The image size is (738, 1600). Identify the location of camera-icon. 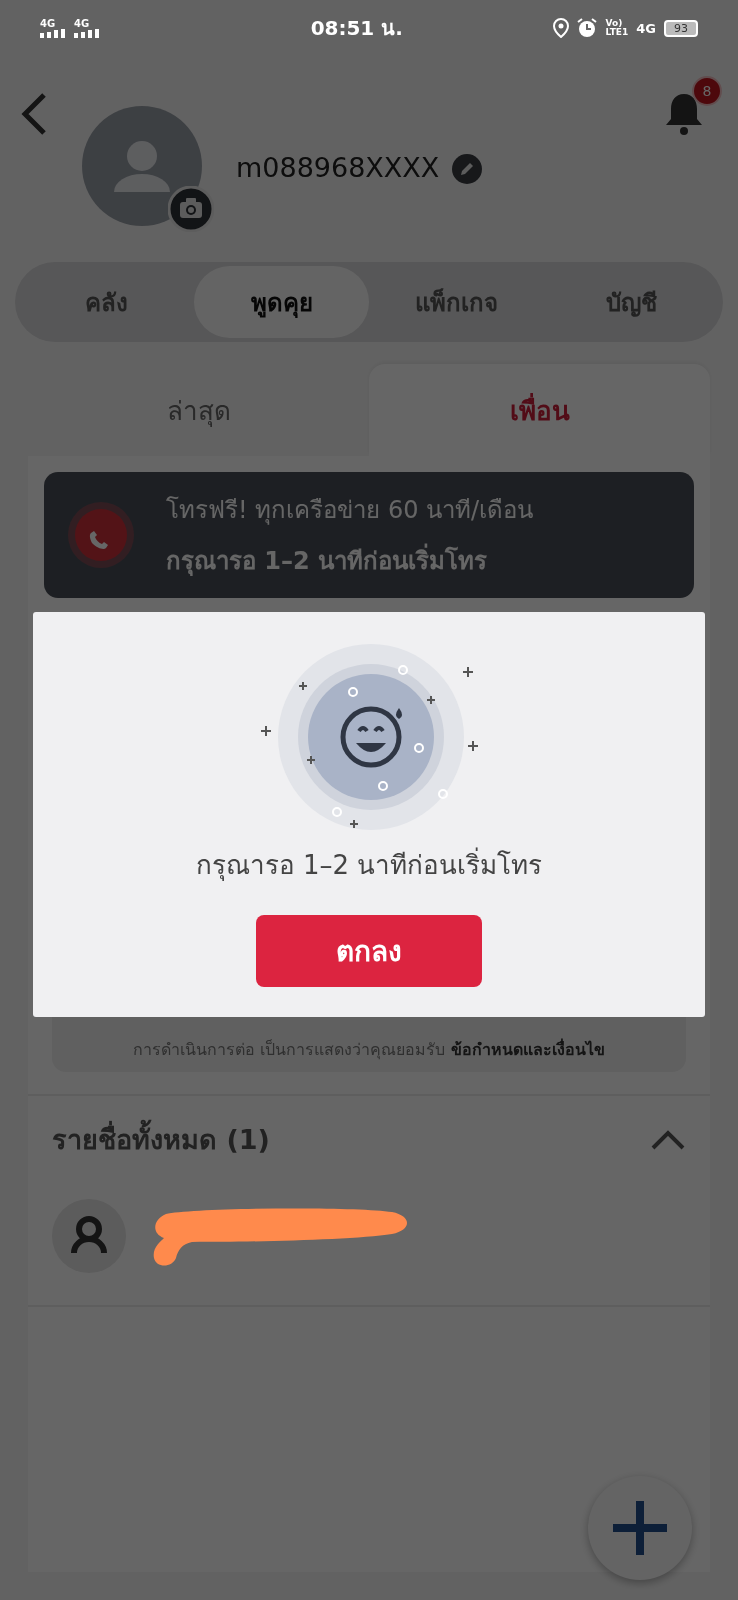
(191, 209).